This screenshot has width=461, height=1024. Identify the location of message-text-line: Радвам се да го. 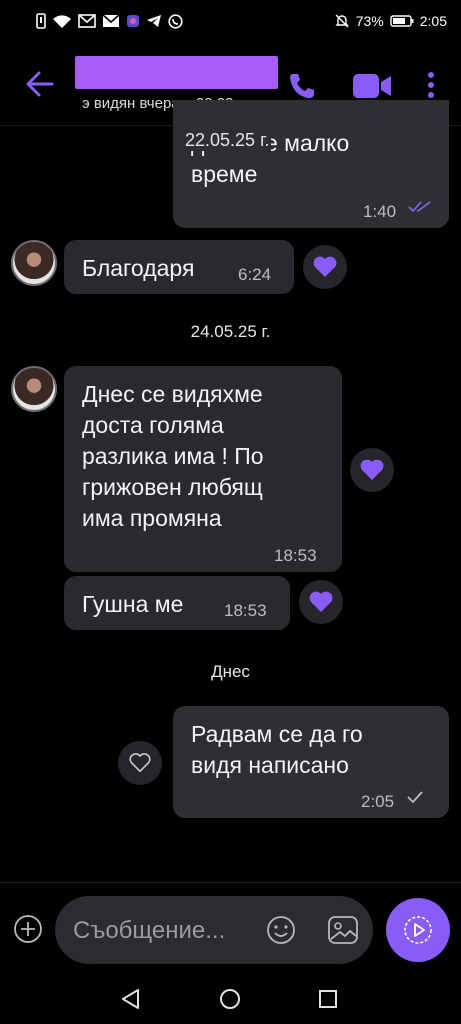
(277, 734).